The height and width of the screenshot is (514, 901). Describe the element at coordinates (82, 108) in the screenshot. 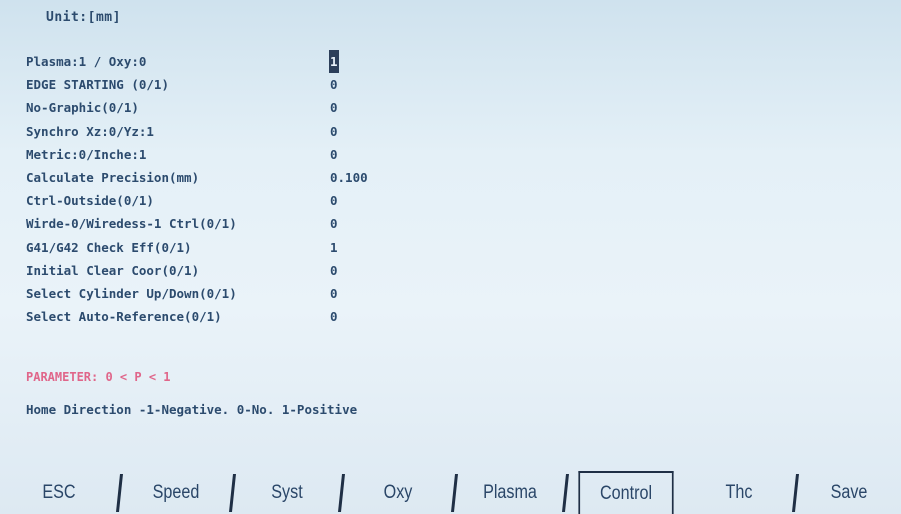

I see `param-label: No-Graphic(0/1)` at that location.